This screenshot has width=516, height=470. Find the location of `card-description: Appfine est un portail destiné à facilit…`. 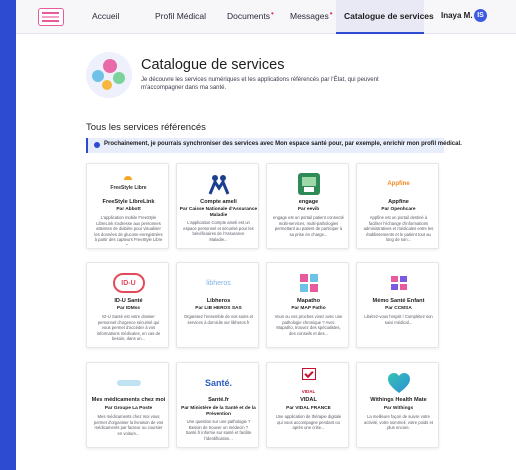

card-description: Appfine est un portail destiné à facilit… is located at coordinates (398, 229).